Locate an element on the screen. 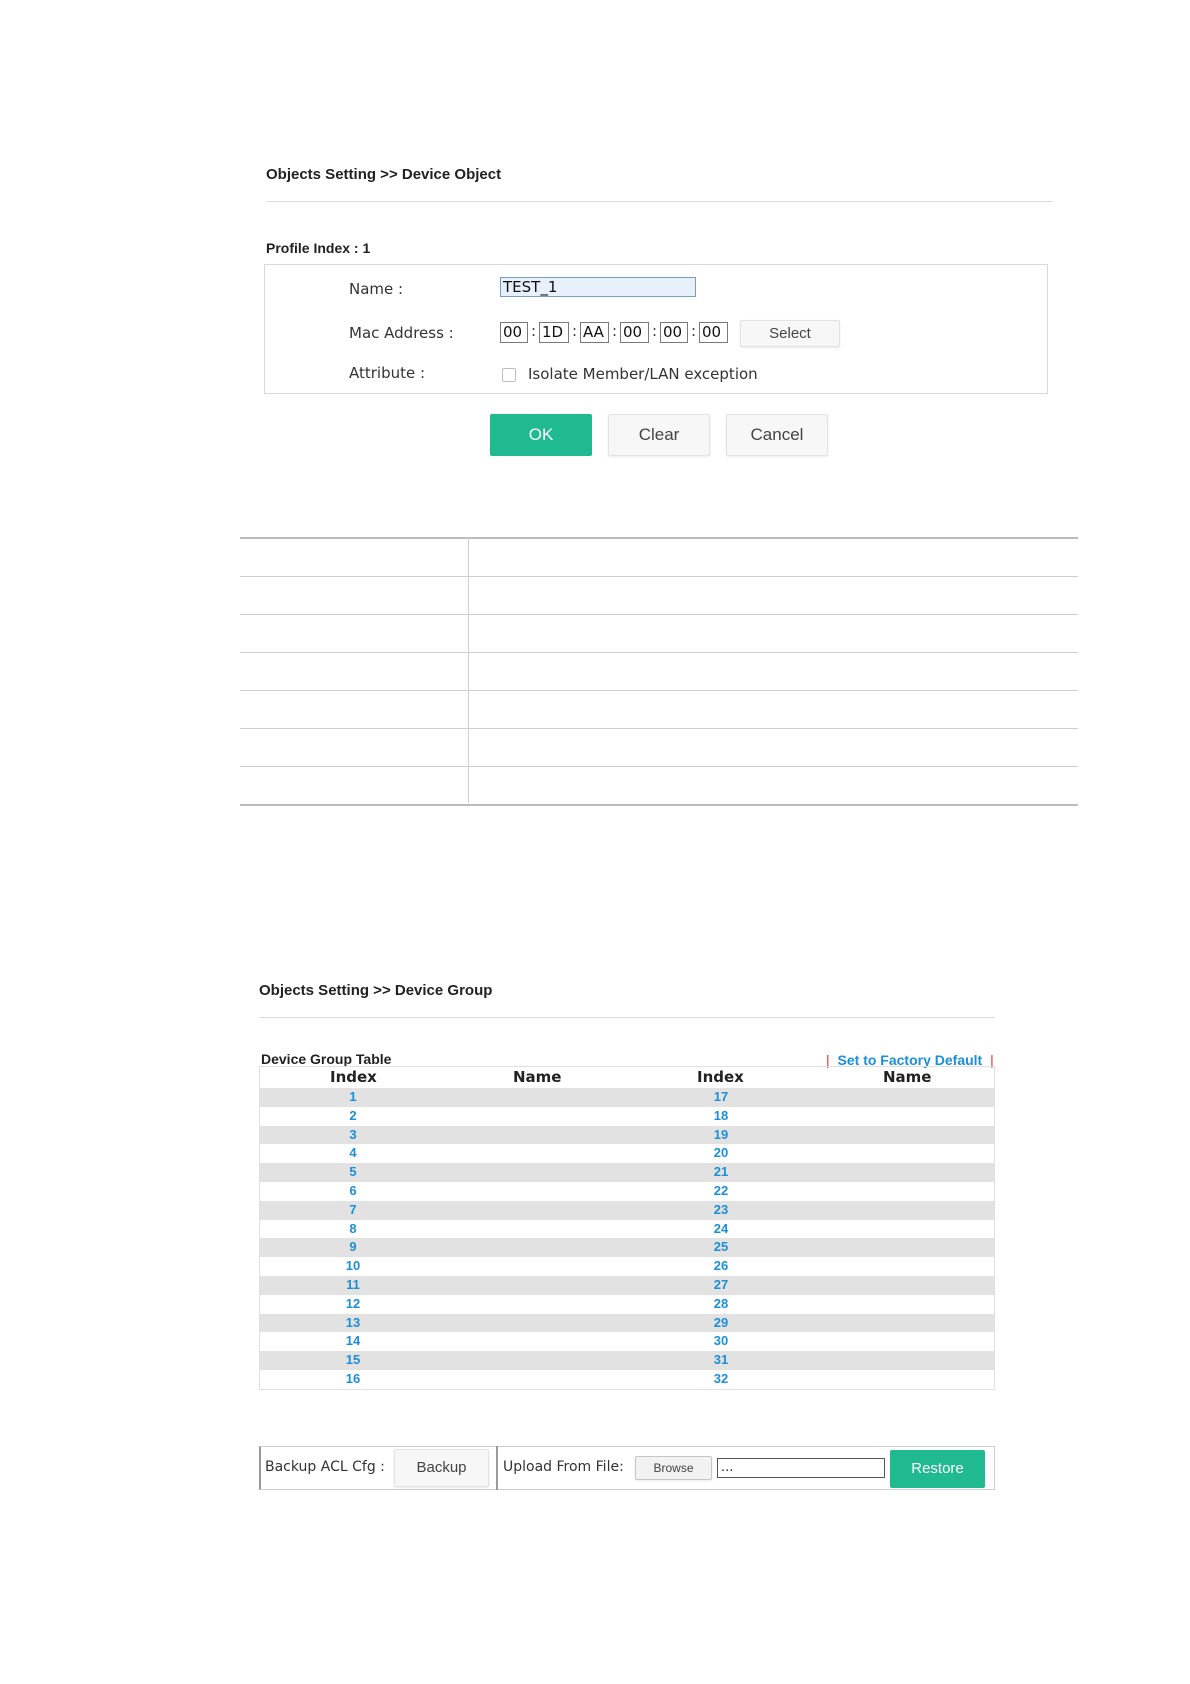 The image size is (1190, 1684). ok-button: OK is located at coordinates (541, 435).